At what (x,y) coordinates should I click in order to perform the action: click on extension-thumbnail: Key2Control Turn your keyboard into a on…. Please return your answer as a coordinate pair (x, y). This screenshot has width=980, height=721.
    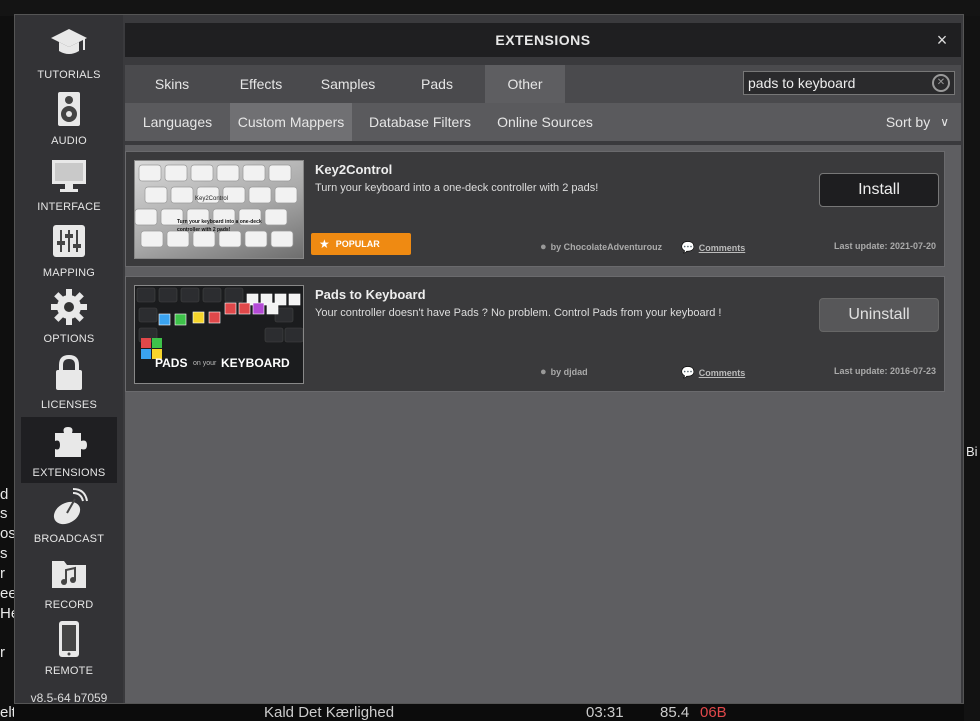
    Looking at the image, I should click on (219, 209).